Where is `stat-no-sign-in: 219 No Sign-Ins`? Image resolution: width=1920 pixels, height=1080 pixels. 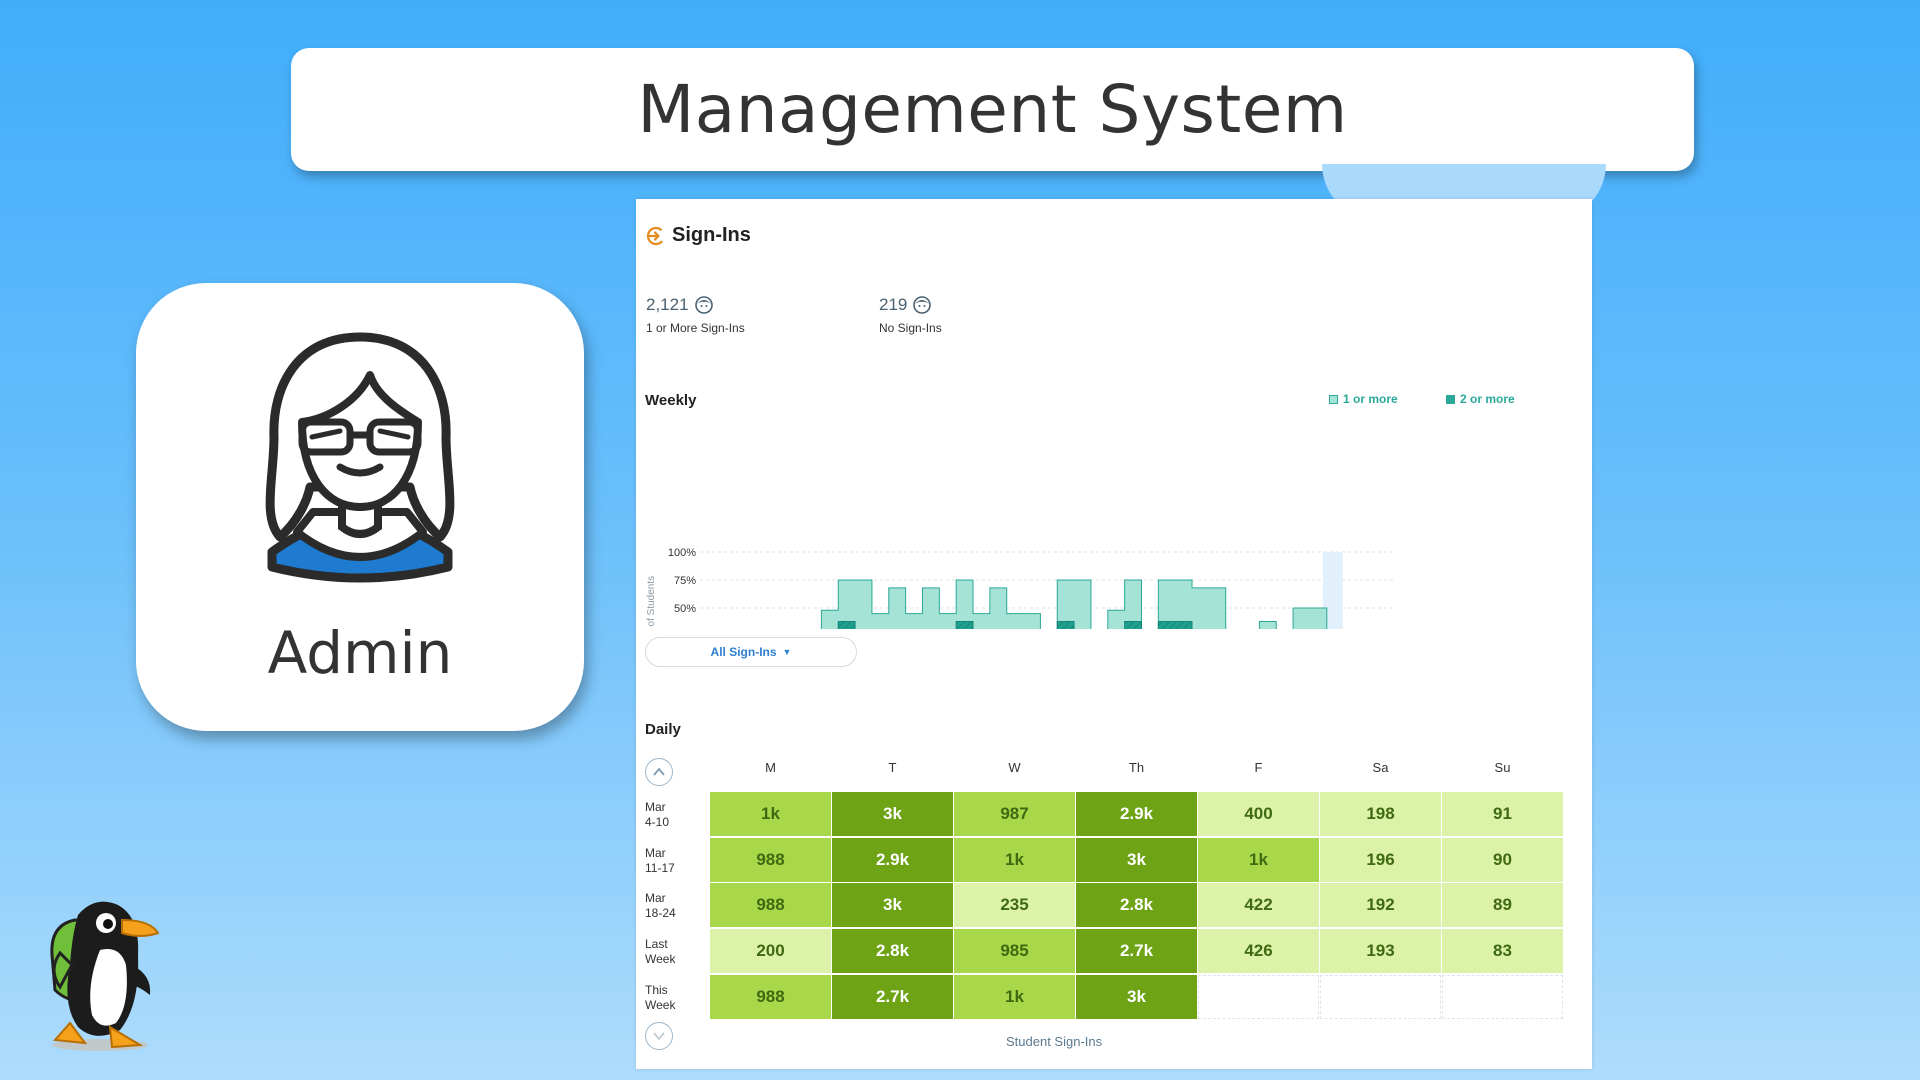 stat-no-sign-in: 219 No Sign-Ins is located at coordinates (910, 315).